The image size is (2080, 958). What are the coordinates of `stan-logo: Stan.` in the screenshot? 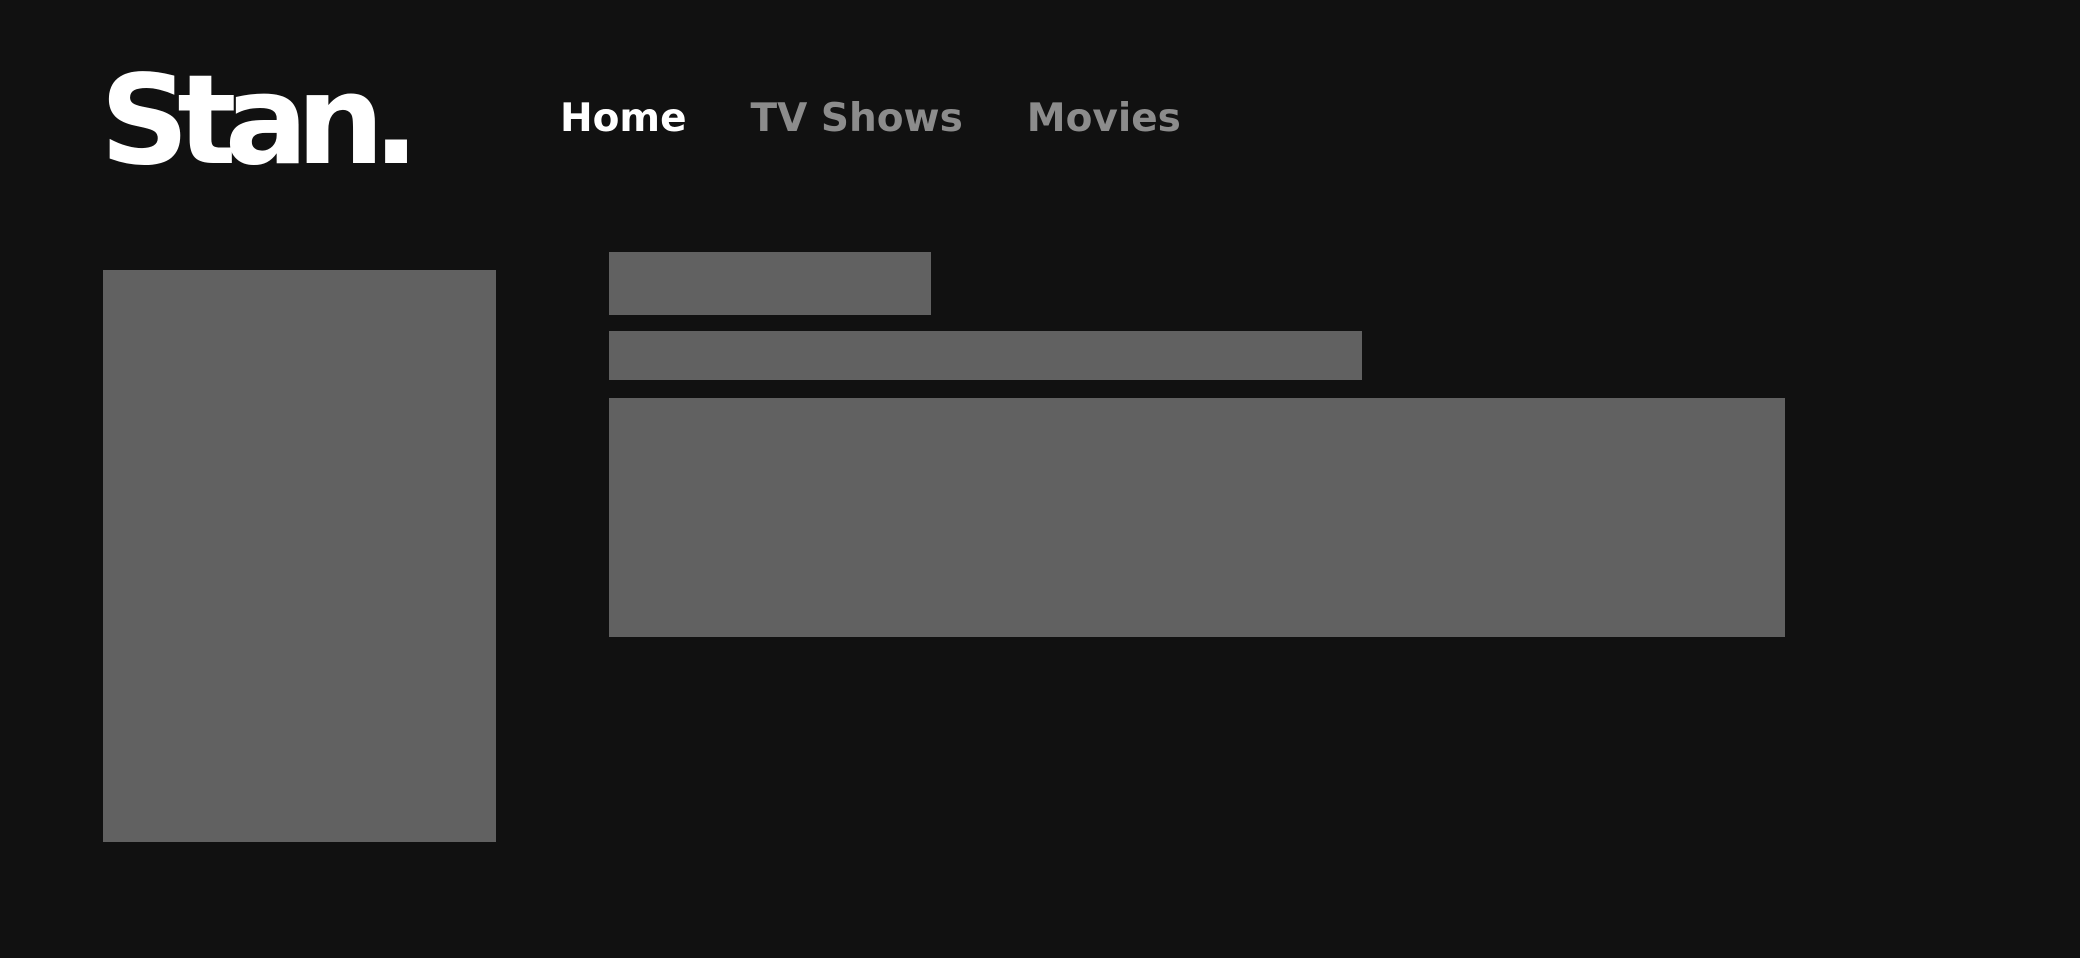 It's located at (260, 121).